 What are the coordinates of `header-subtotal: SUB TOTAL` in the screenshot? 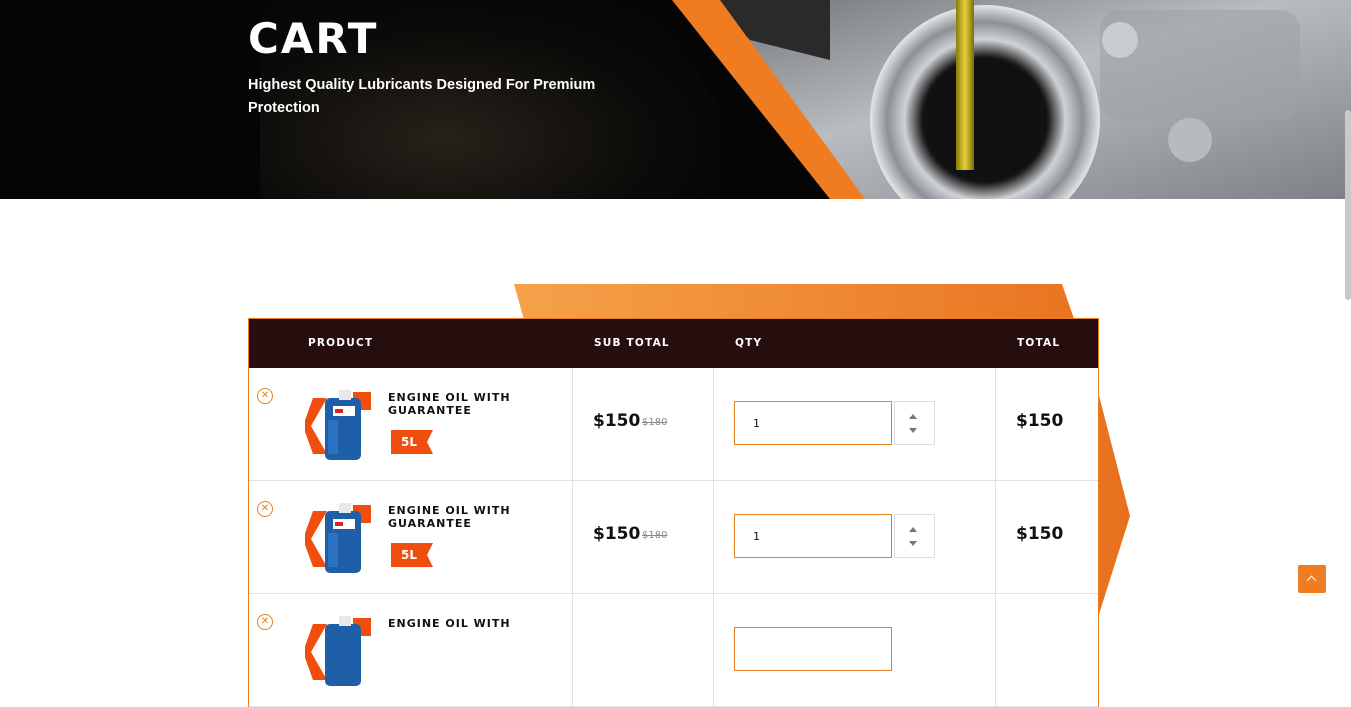 It's located at (632, 343).